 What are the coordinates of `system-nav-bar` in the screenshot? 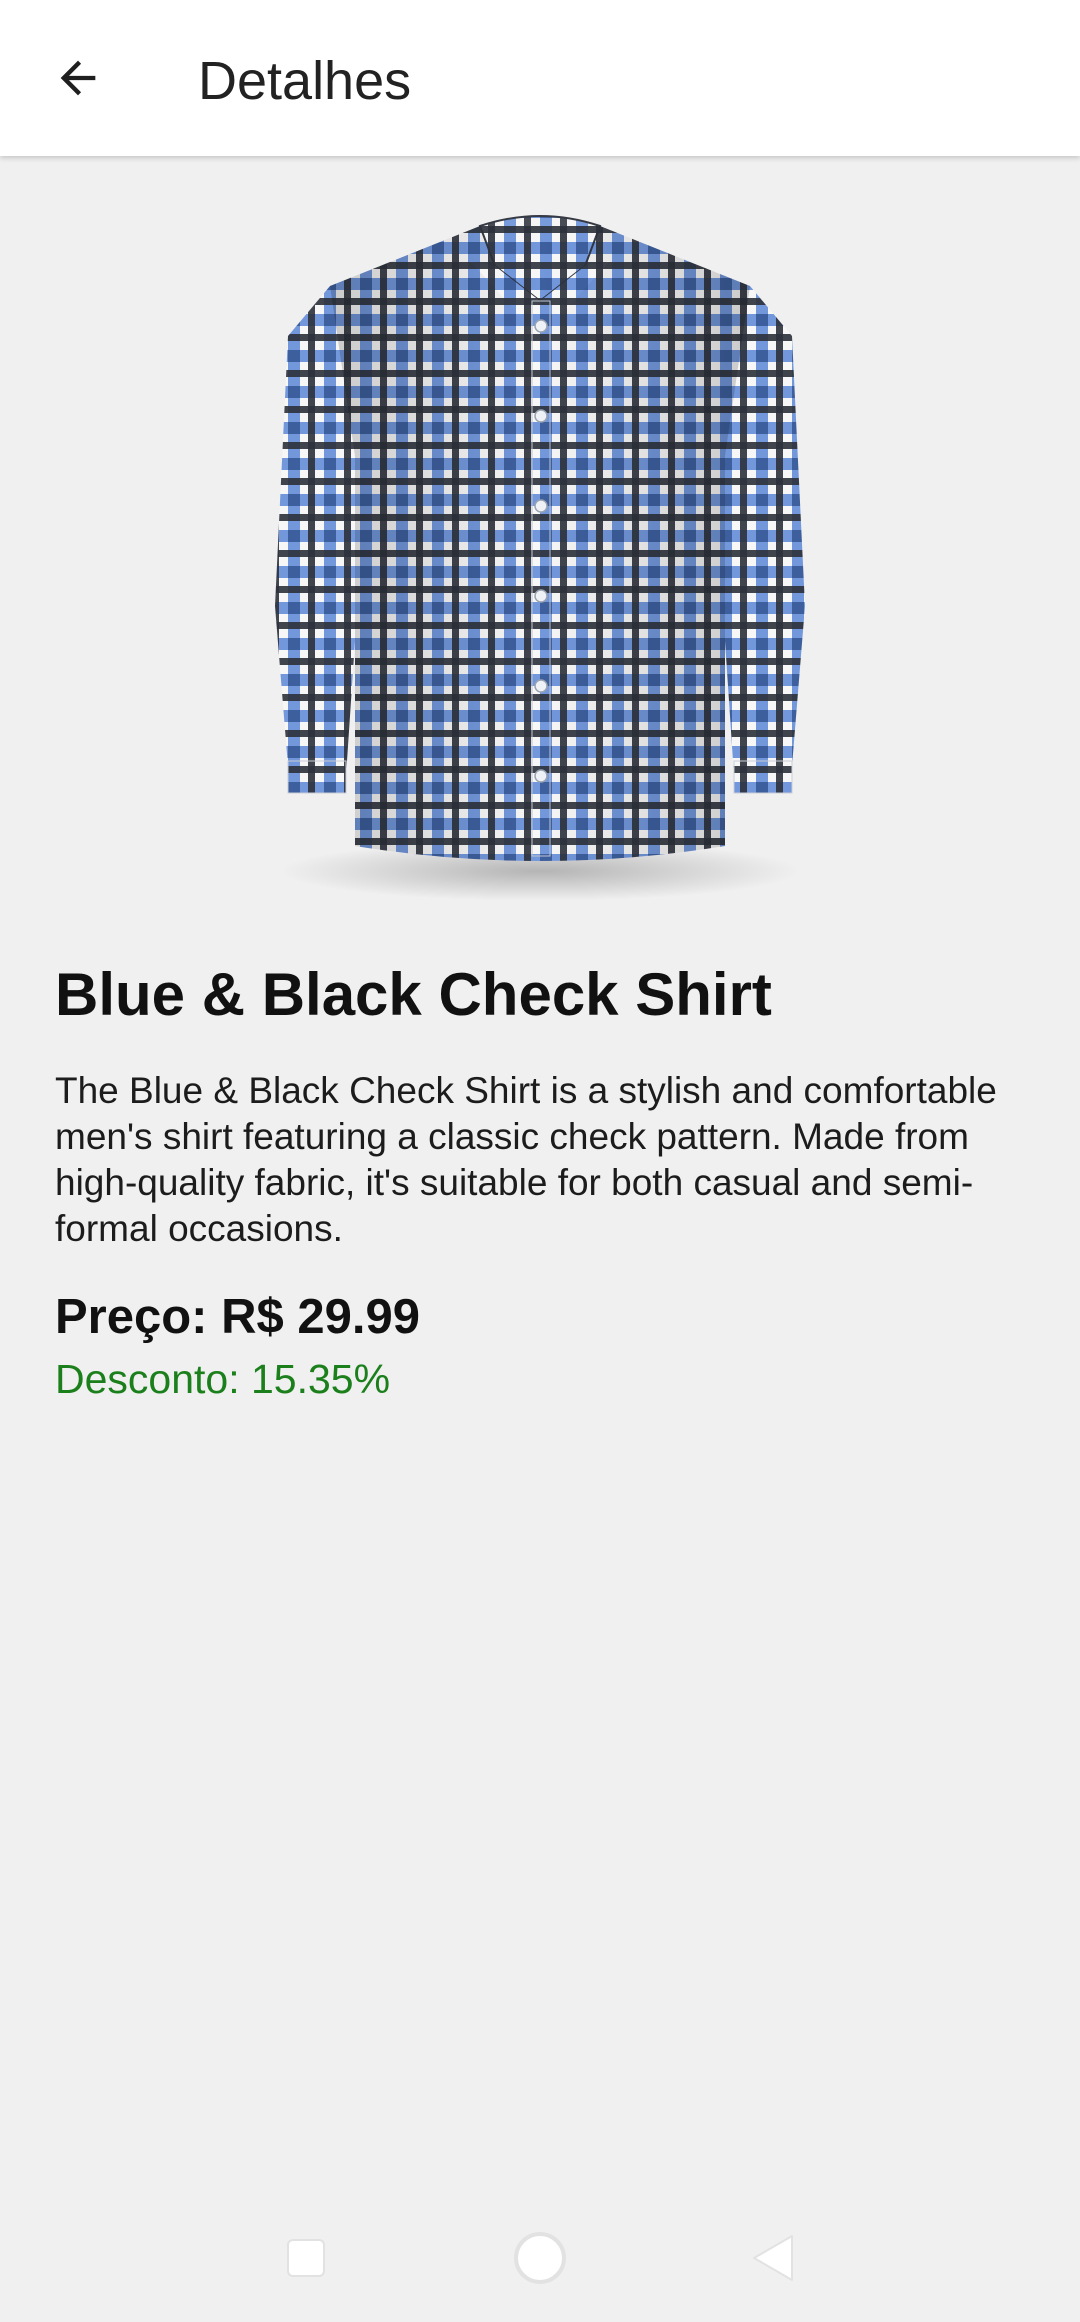 It's located at (540, 2256).